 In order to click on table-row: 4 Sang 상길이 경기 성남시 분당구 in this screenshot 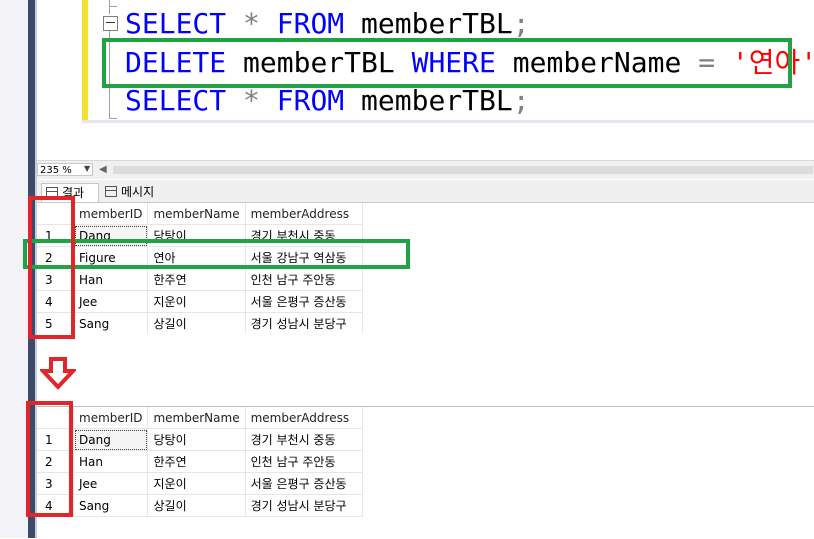, I will do `click(200, 505)`.